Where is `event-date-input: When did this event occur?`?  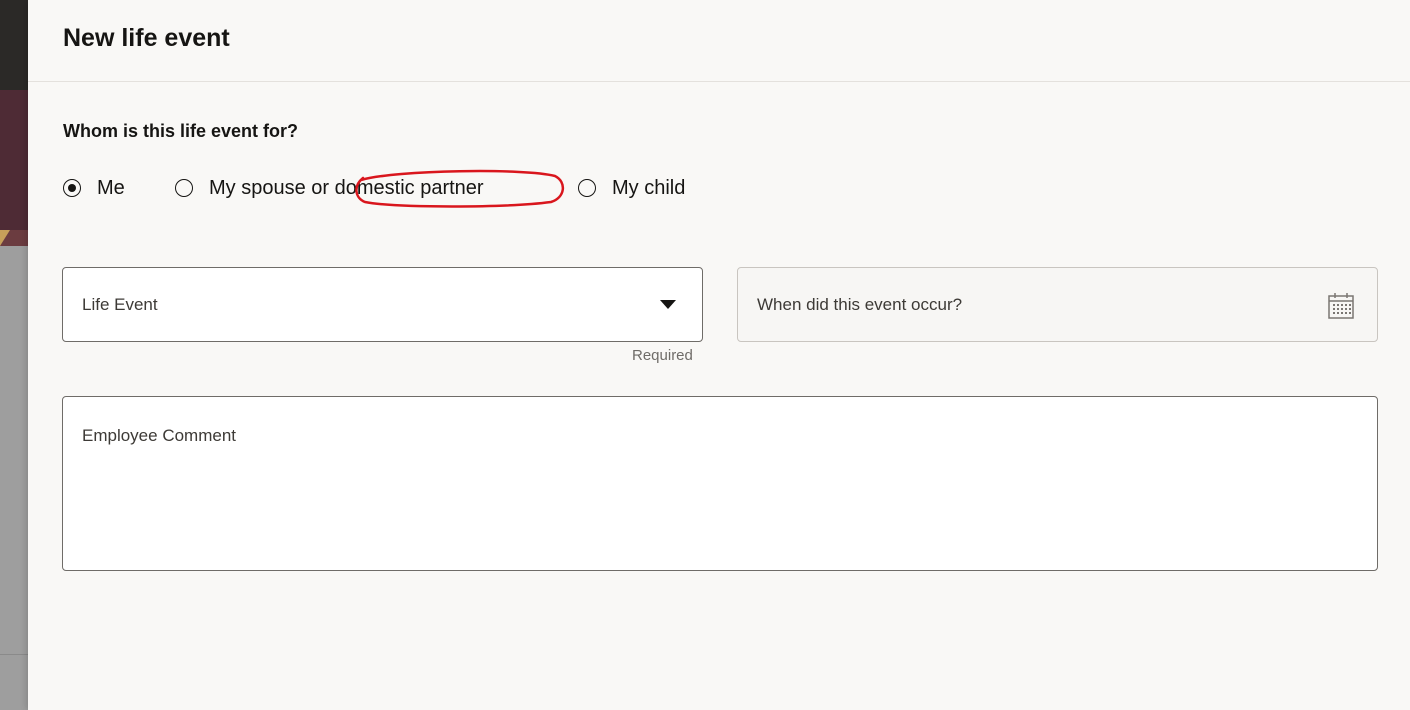
event-date-input: When did this event occur? is located at coordinates (1057, 304).